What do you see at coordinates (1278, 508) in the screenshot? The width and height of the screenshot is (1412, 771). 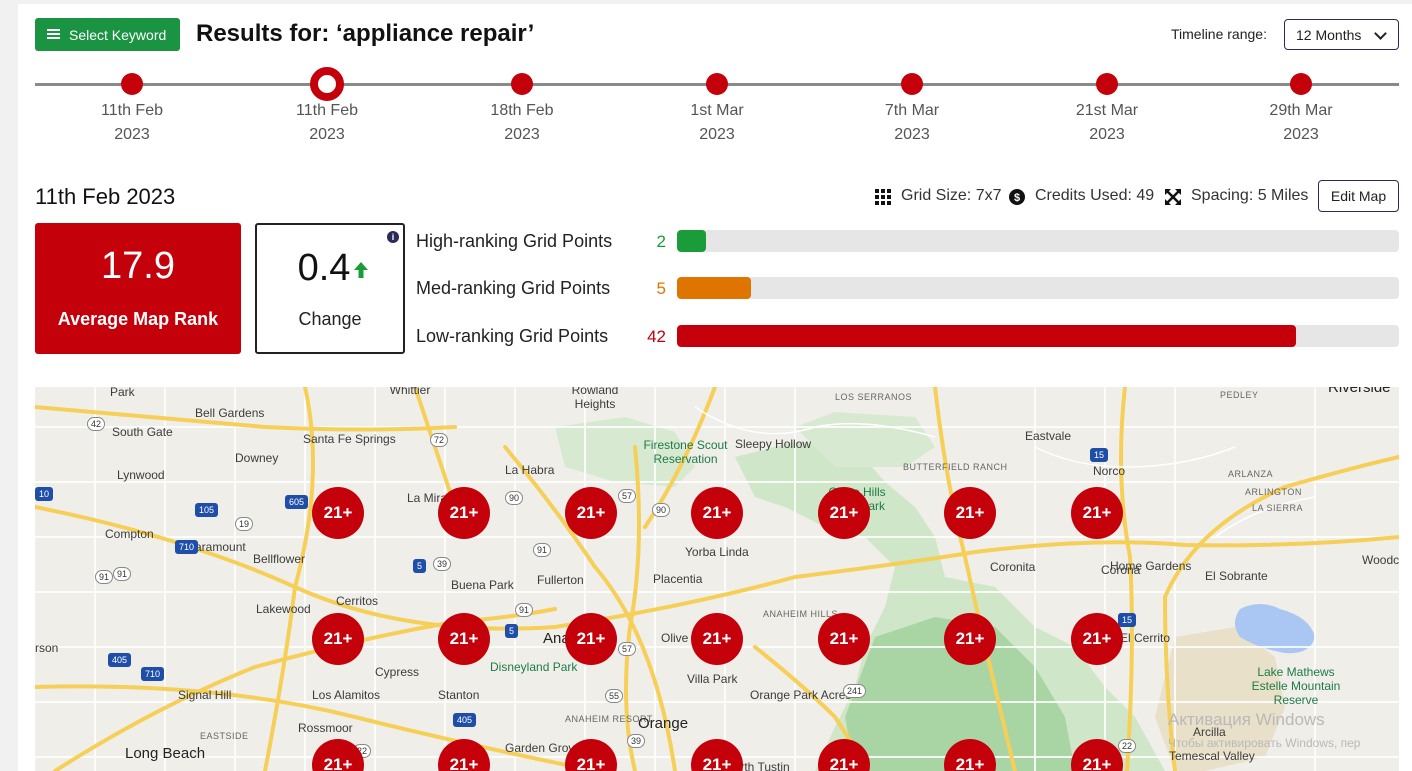 I see `map-label: LA SIERRA` at bounding box center [1278, 508].